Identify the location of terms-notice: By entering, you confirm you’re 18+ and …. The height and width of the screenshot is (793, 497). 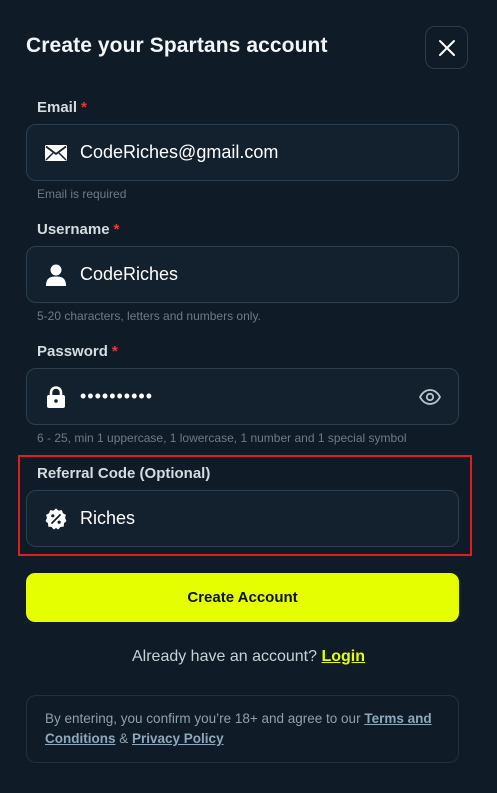
(242, 729).